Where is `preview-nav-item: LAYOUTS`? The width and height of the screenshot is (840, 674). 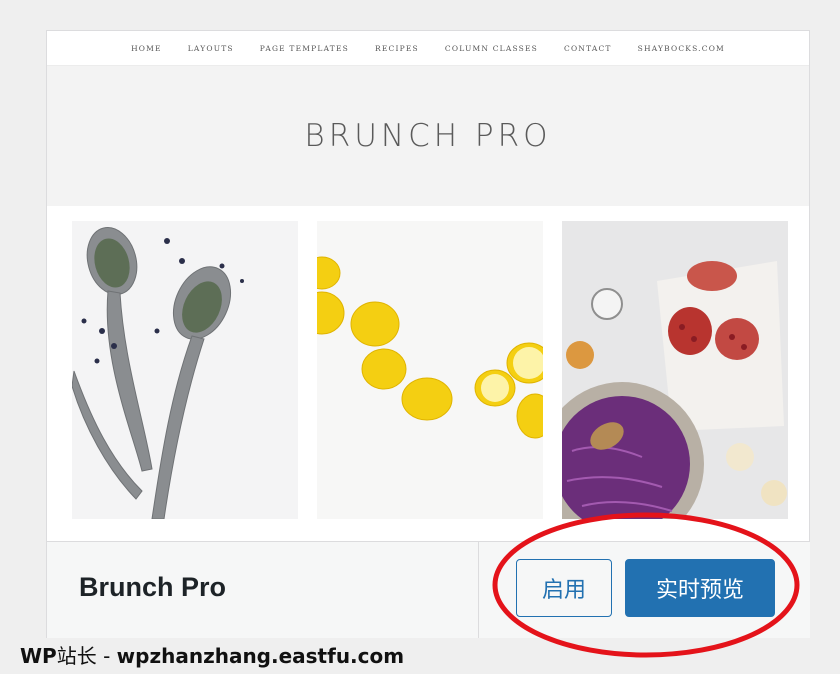
preview-nav-item: LAYOUTS is located at coordinates (210, 48).